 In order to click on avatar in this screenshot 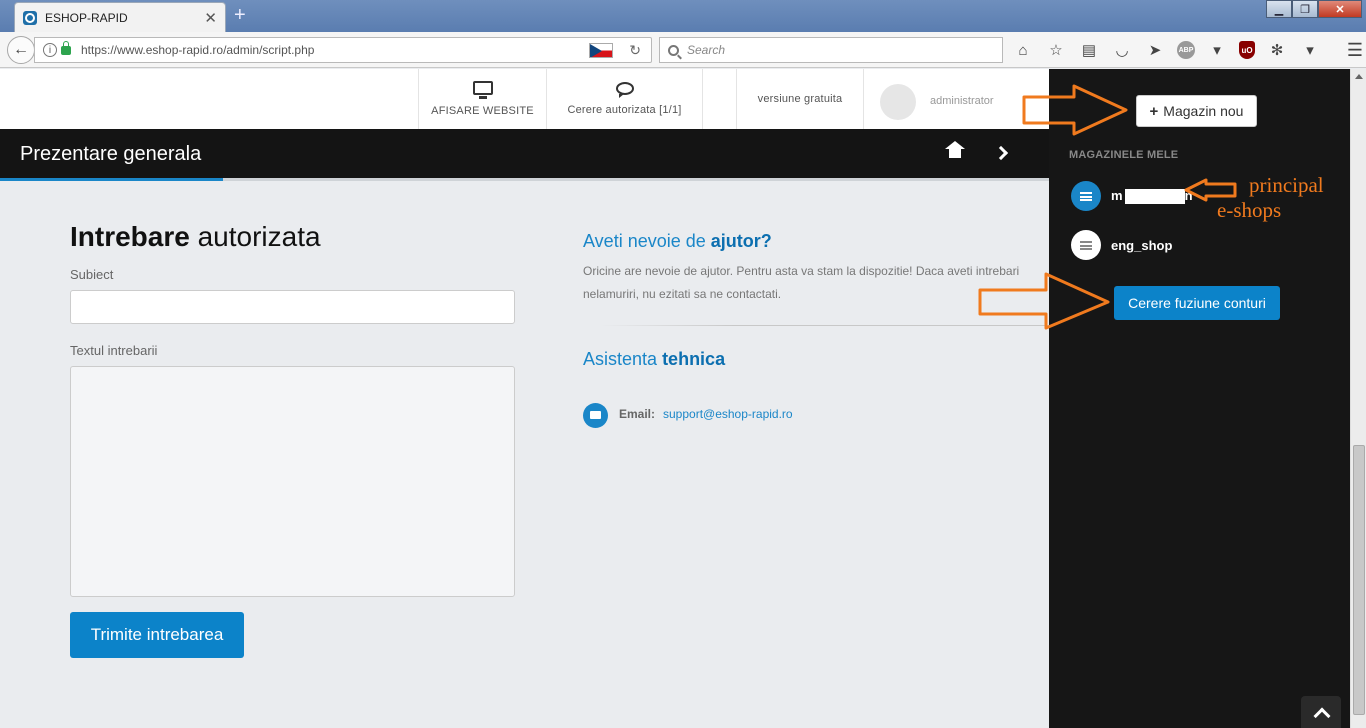, I will do `click(898, 102)`.